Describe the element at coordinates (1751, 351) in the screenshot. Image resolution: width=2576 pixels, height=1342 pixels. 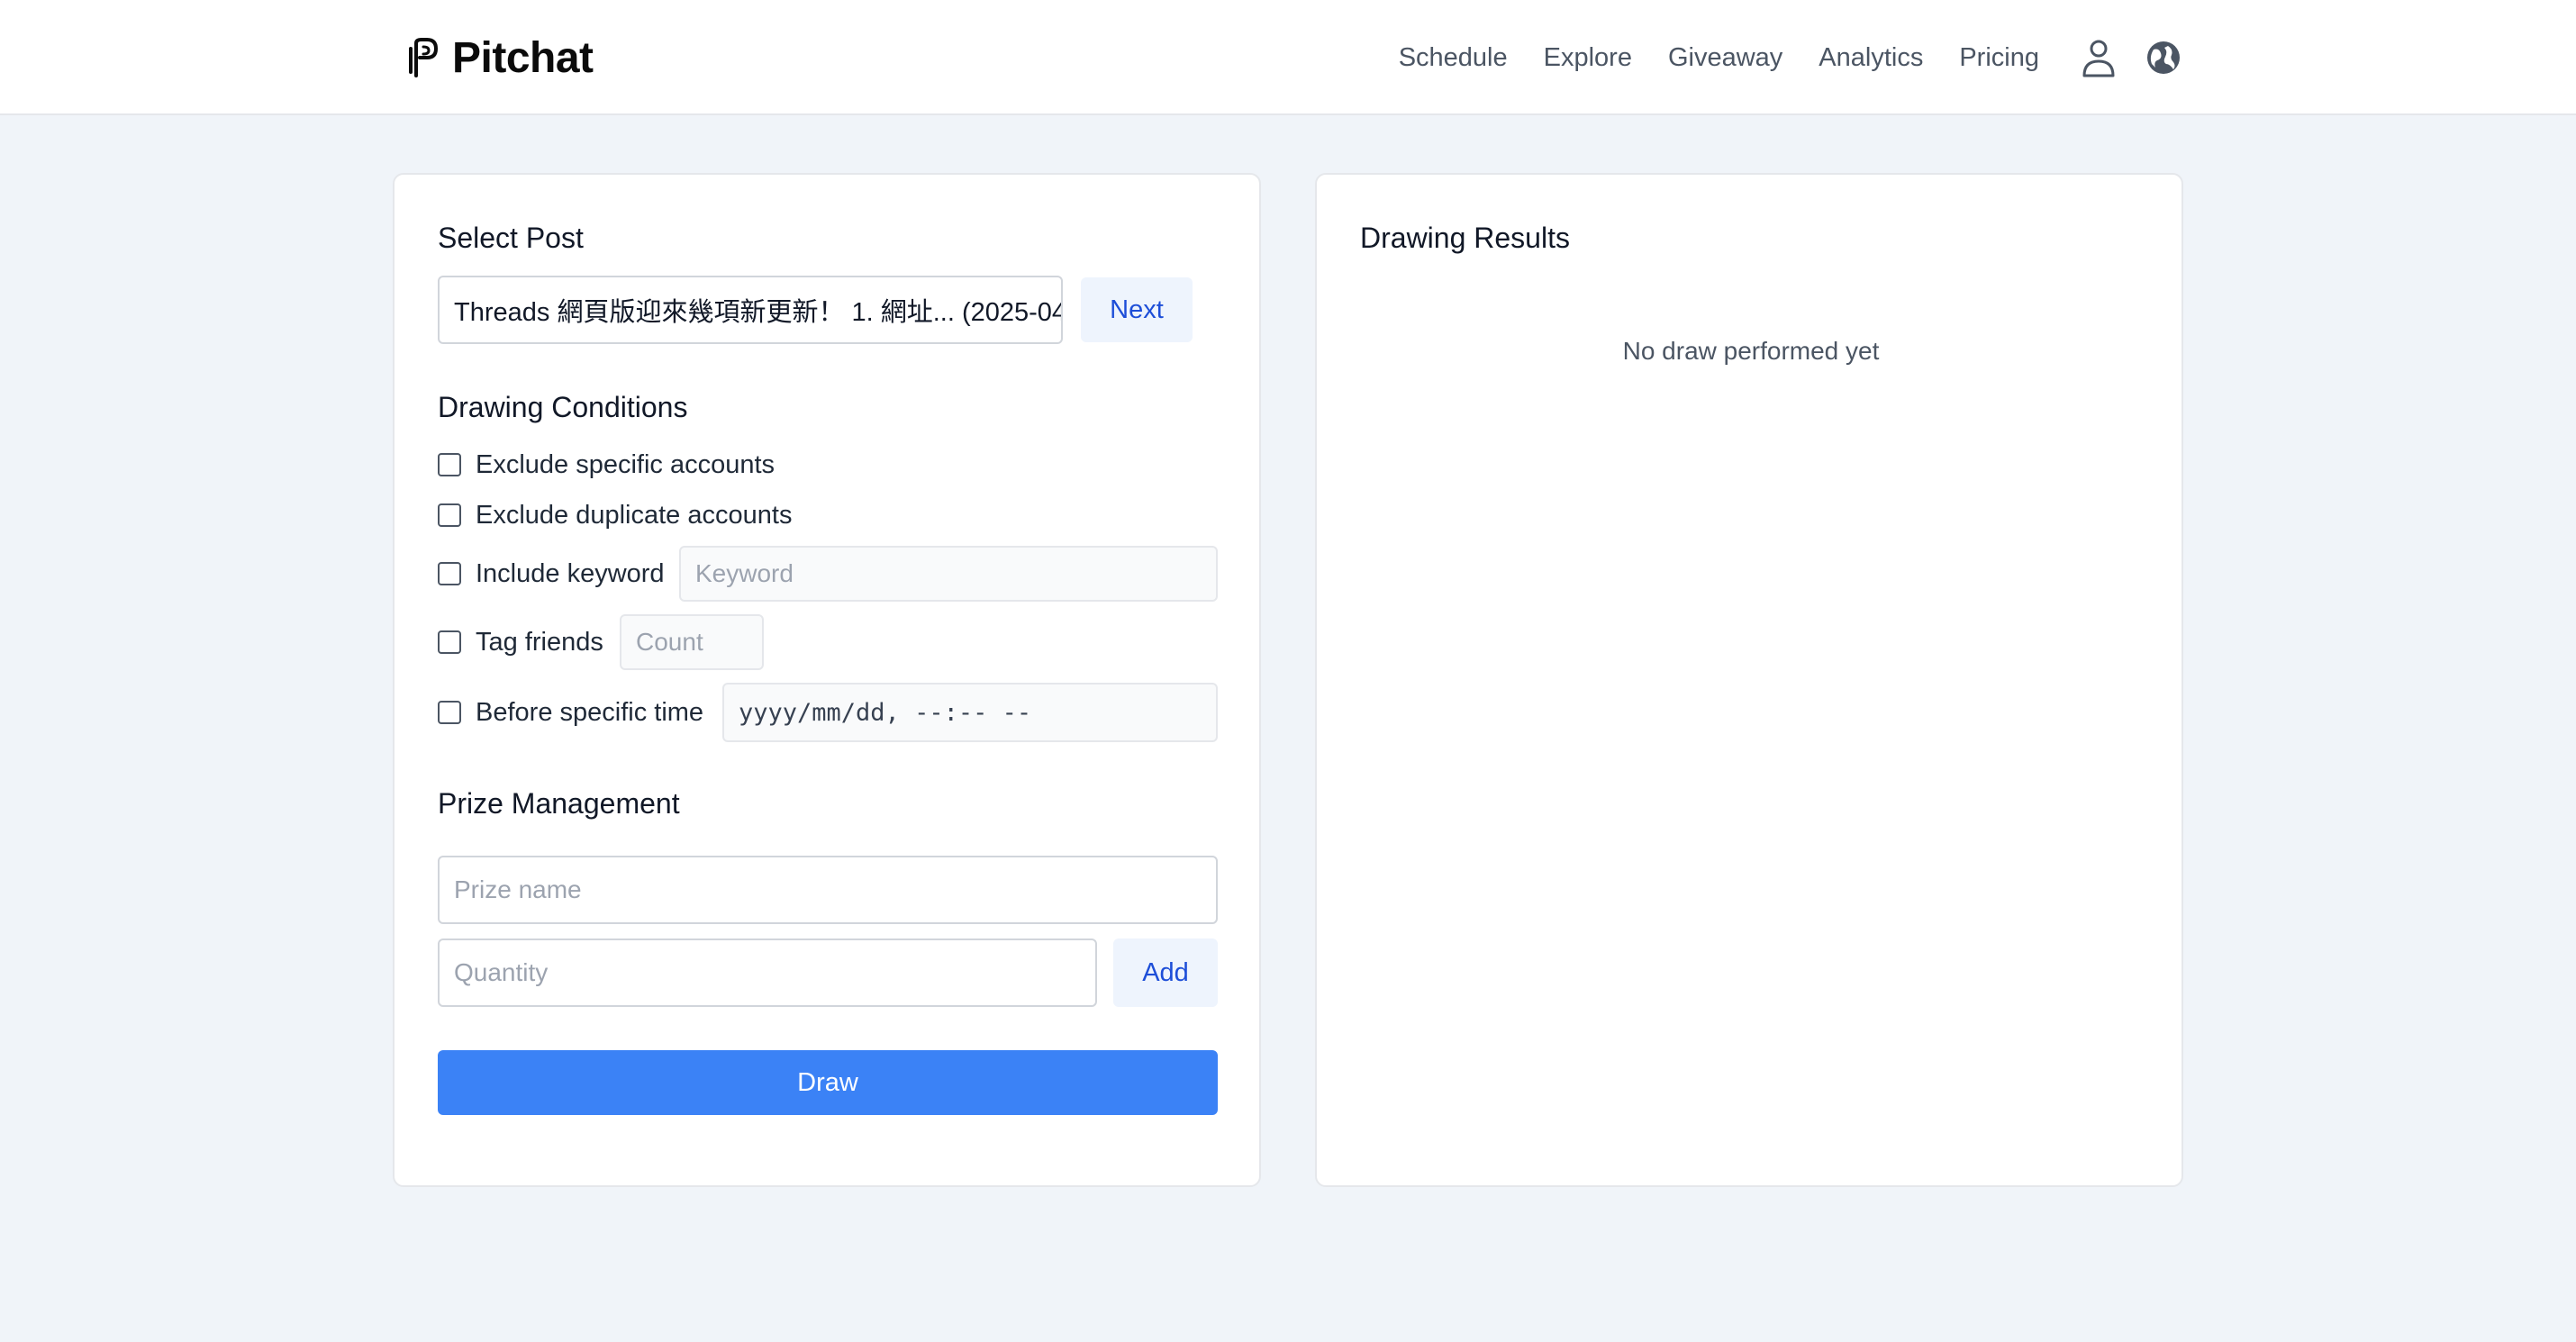
I see `empty-results-message: No draw performed yet` at that location.